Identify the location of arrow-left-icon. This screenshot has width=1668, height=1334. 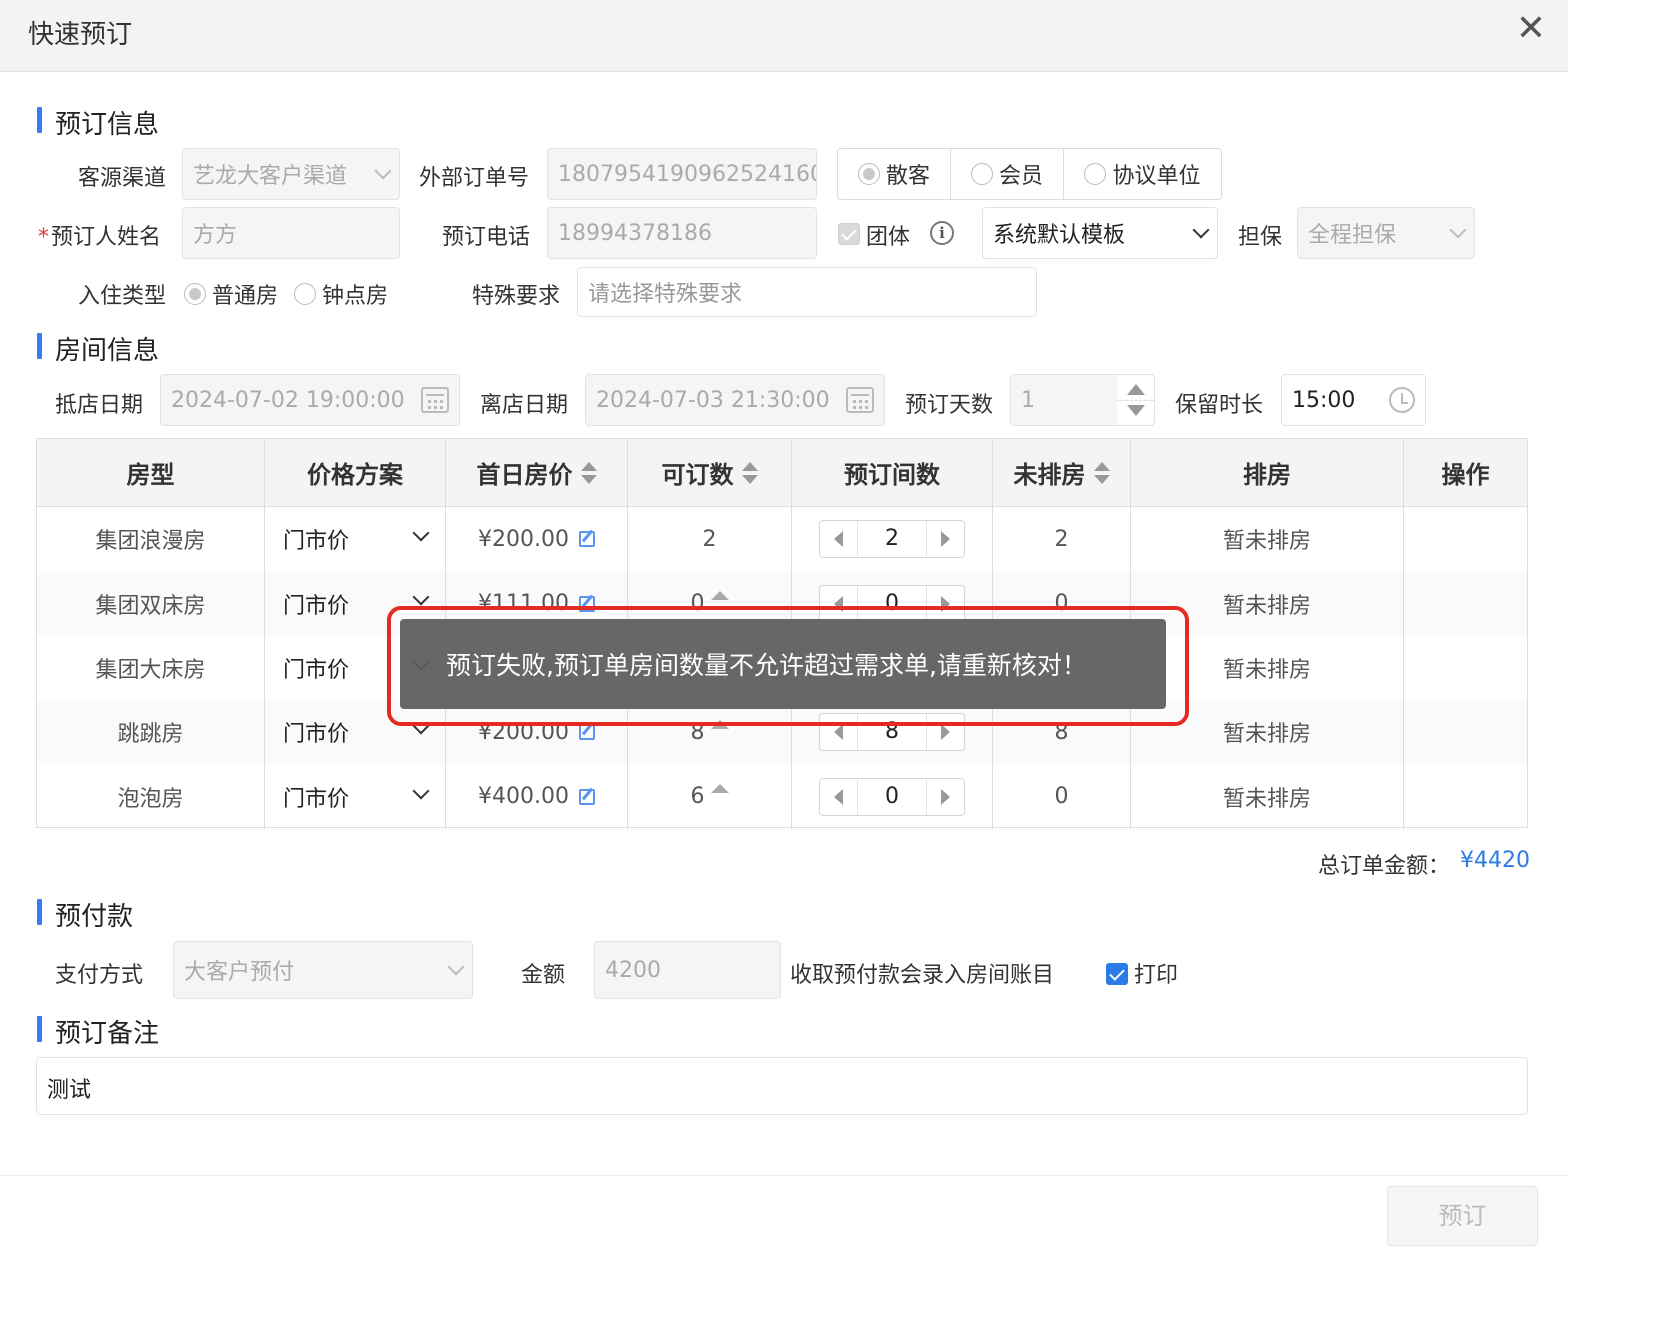
(838, 796).